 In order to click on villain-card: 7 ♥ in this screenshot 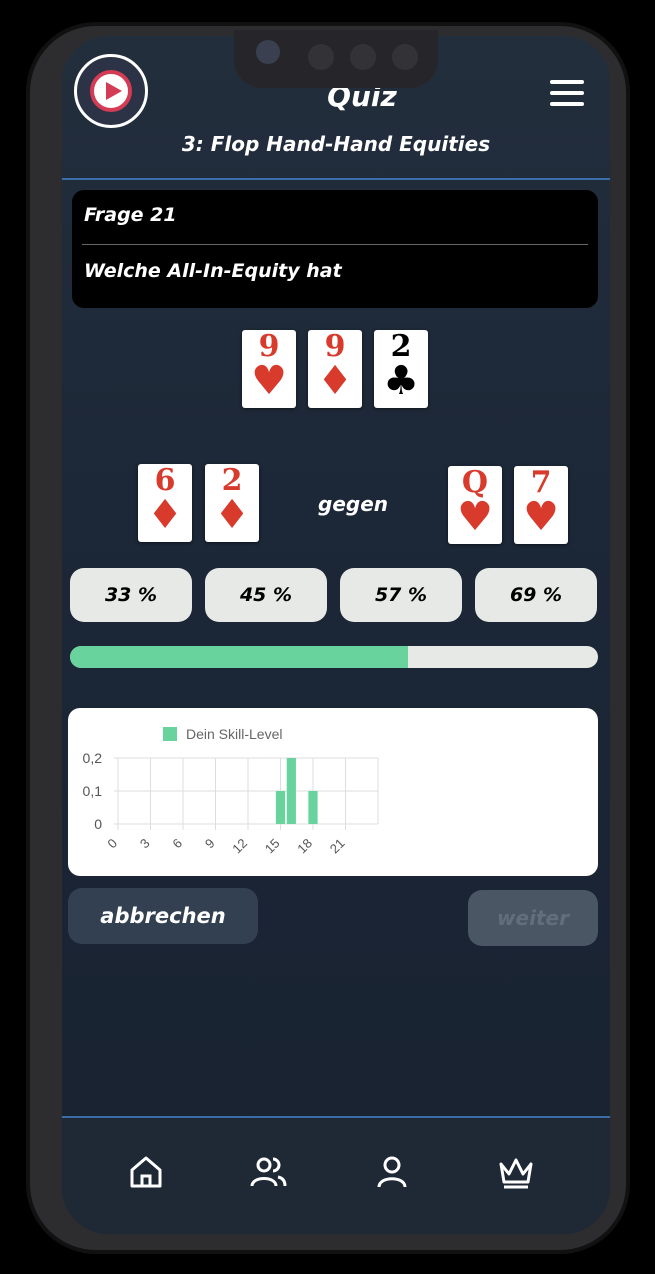, I will do `click(541, 505)`.